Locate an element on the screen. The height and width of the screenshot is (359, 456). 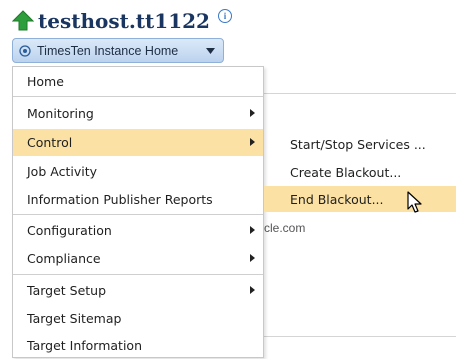
menu-item-label: Job Activity is located at coordinates (62, 171).